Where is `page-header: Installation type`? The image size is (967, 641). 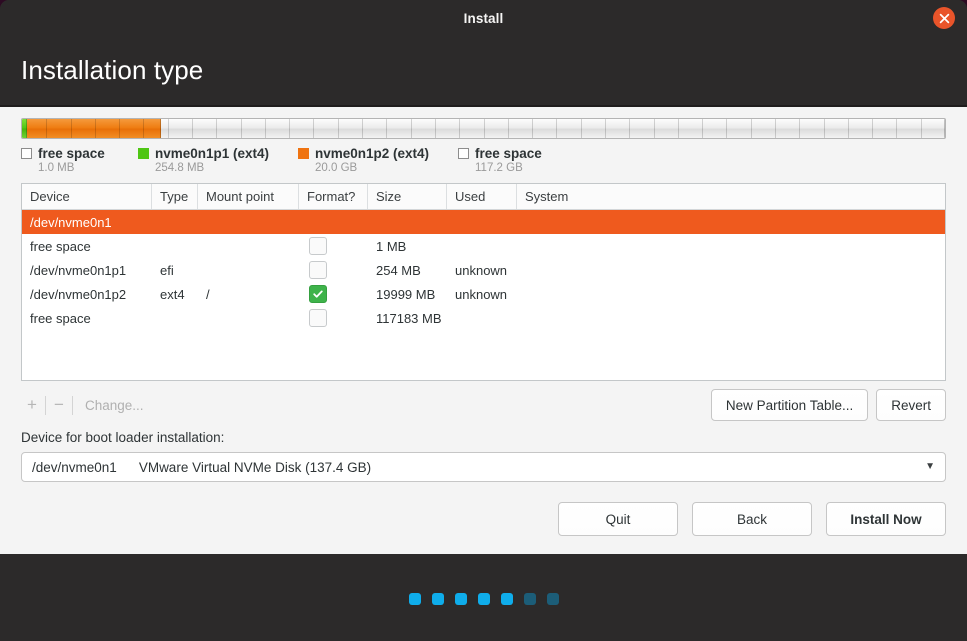 page-header: Installation type is located at coordinates (483, 71).